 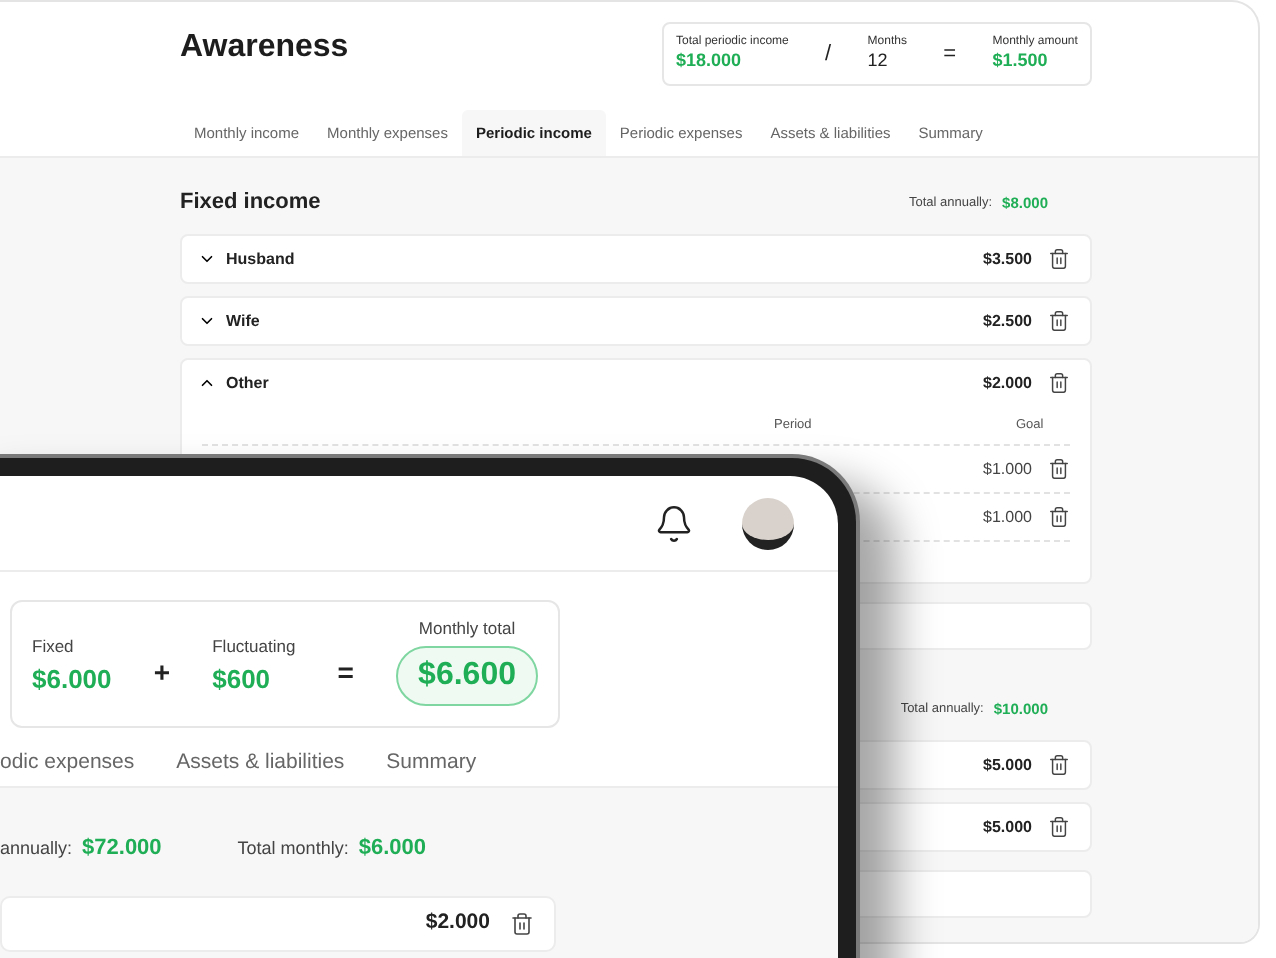 I want to click on total-label: annually:, so click(x=36, y=848).